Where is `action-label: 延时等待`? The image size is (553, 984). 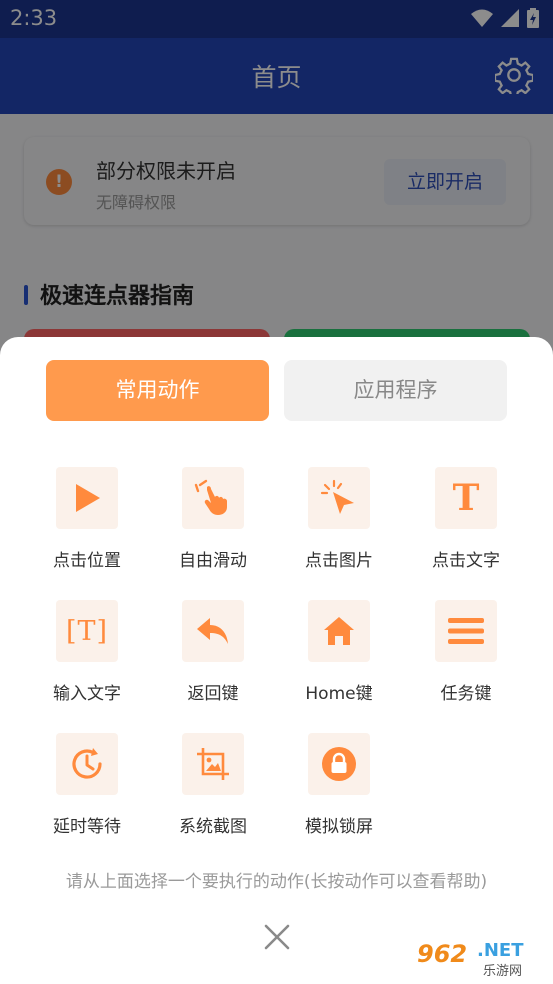 action-label: 延时等待 is located at coordinates (87, 827).